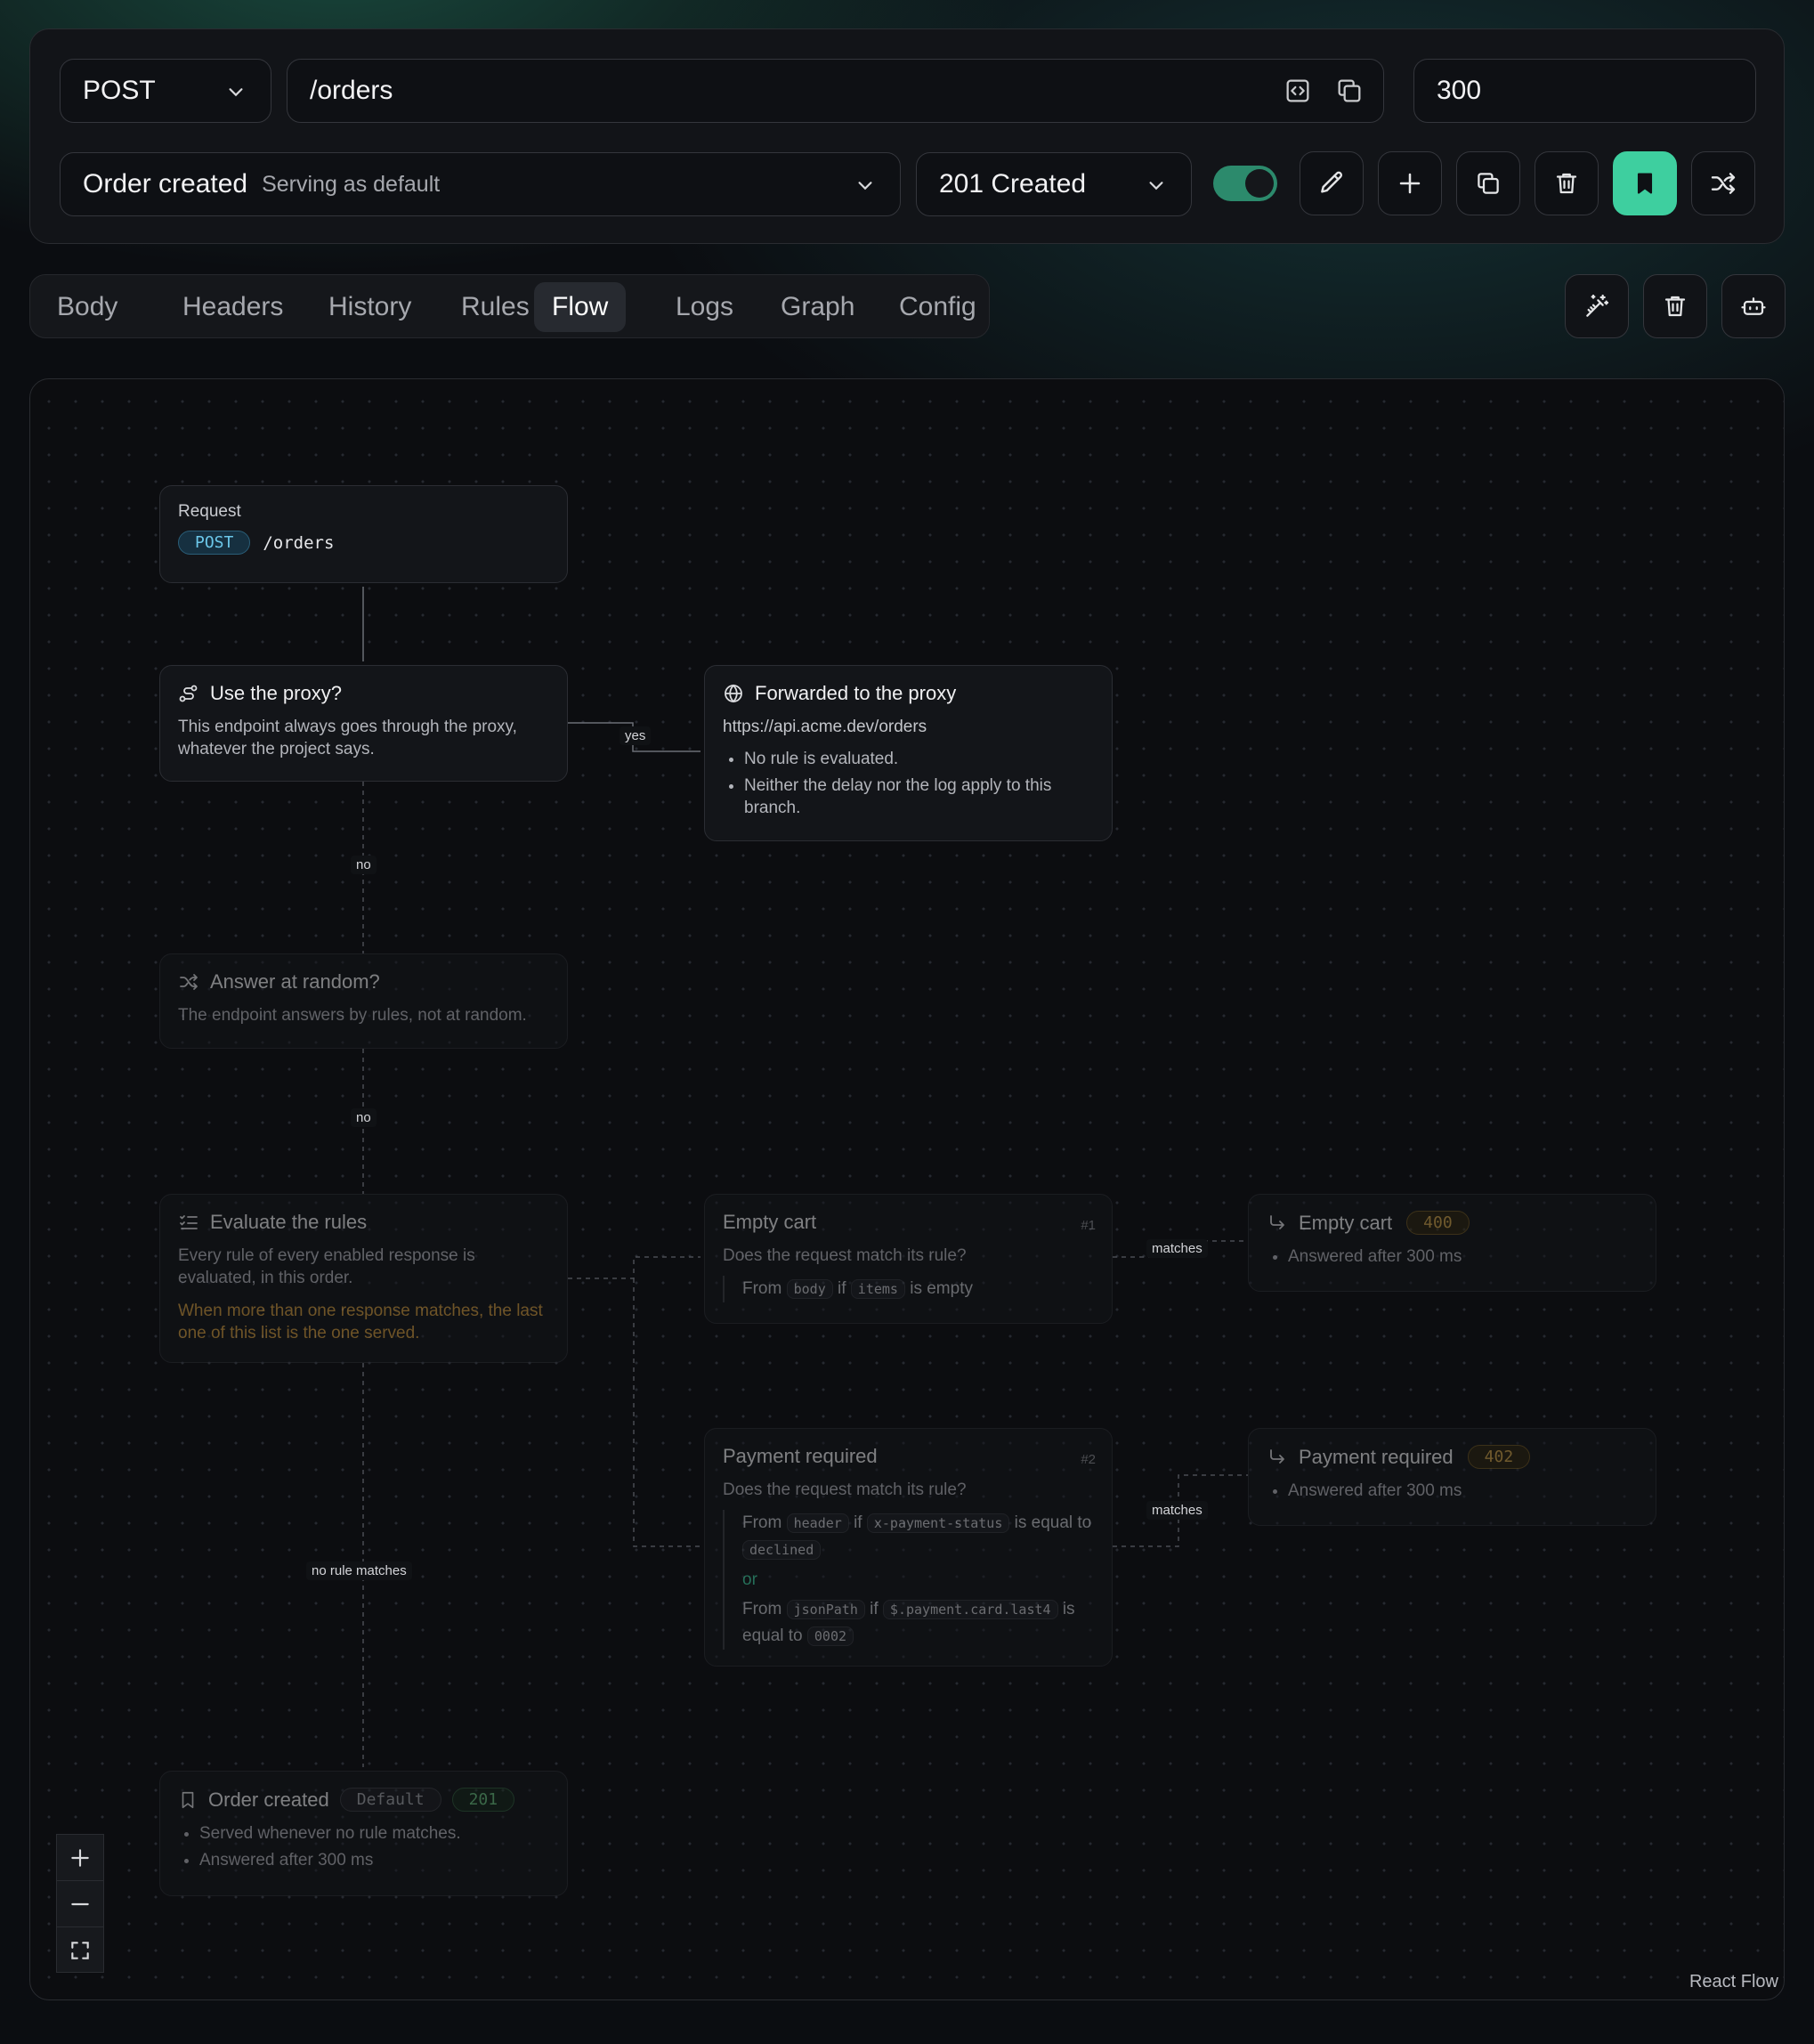  What do you see at coordinates (276, 693) in the screenshot?
I see `proxy-title: Use the proxy?` at bounding box center [276, 693].